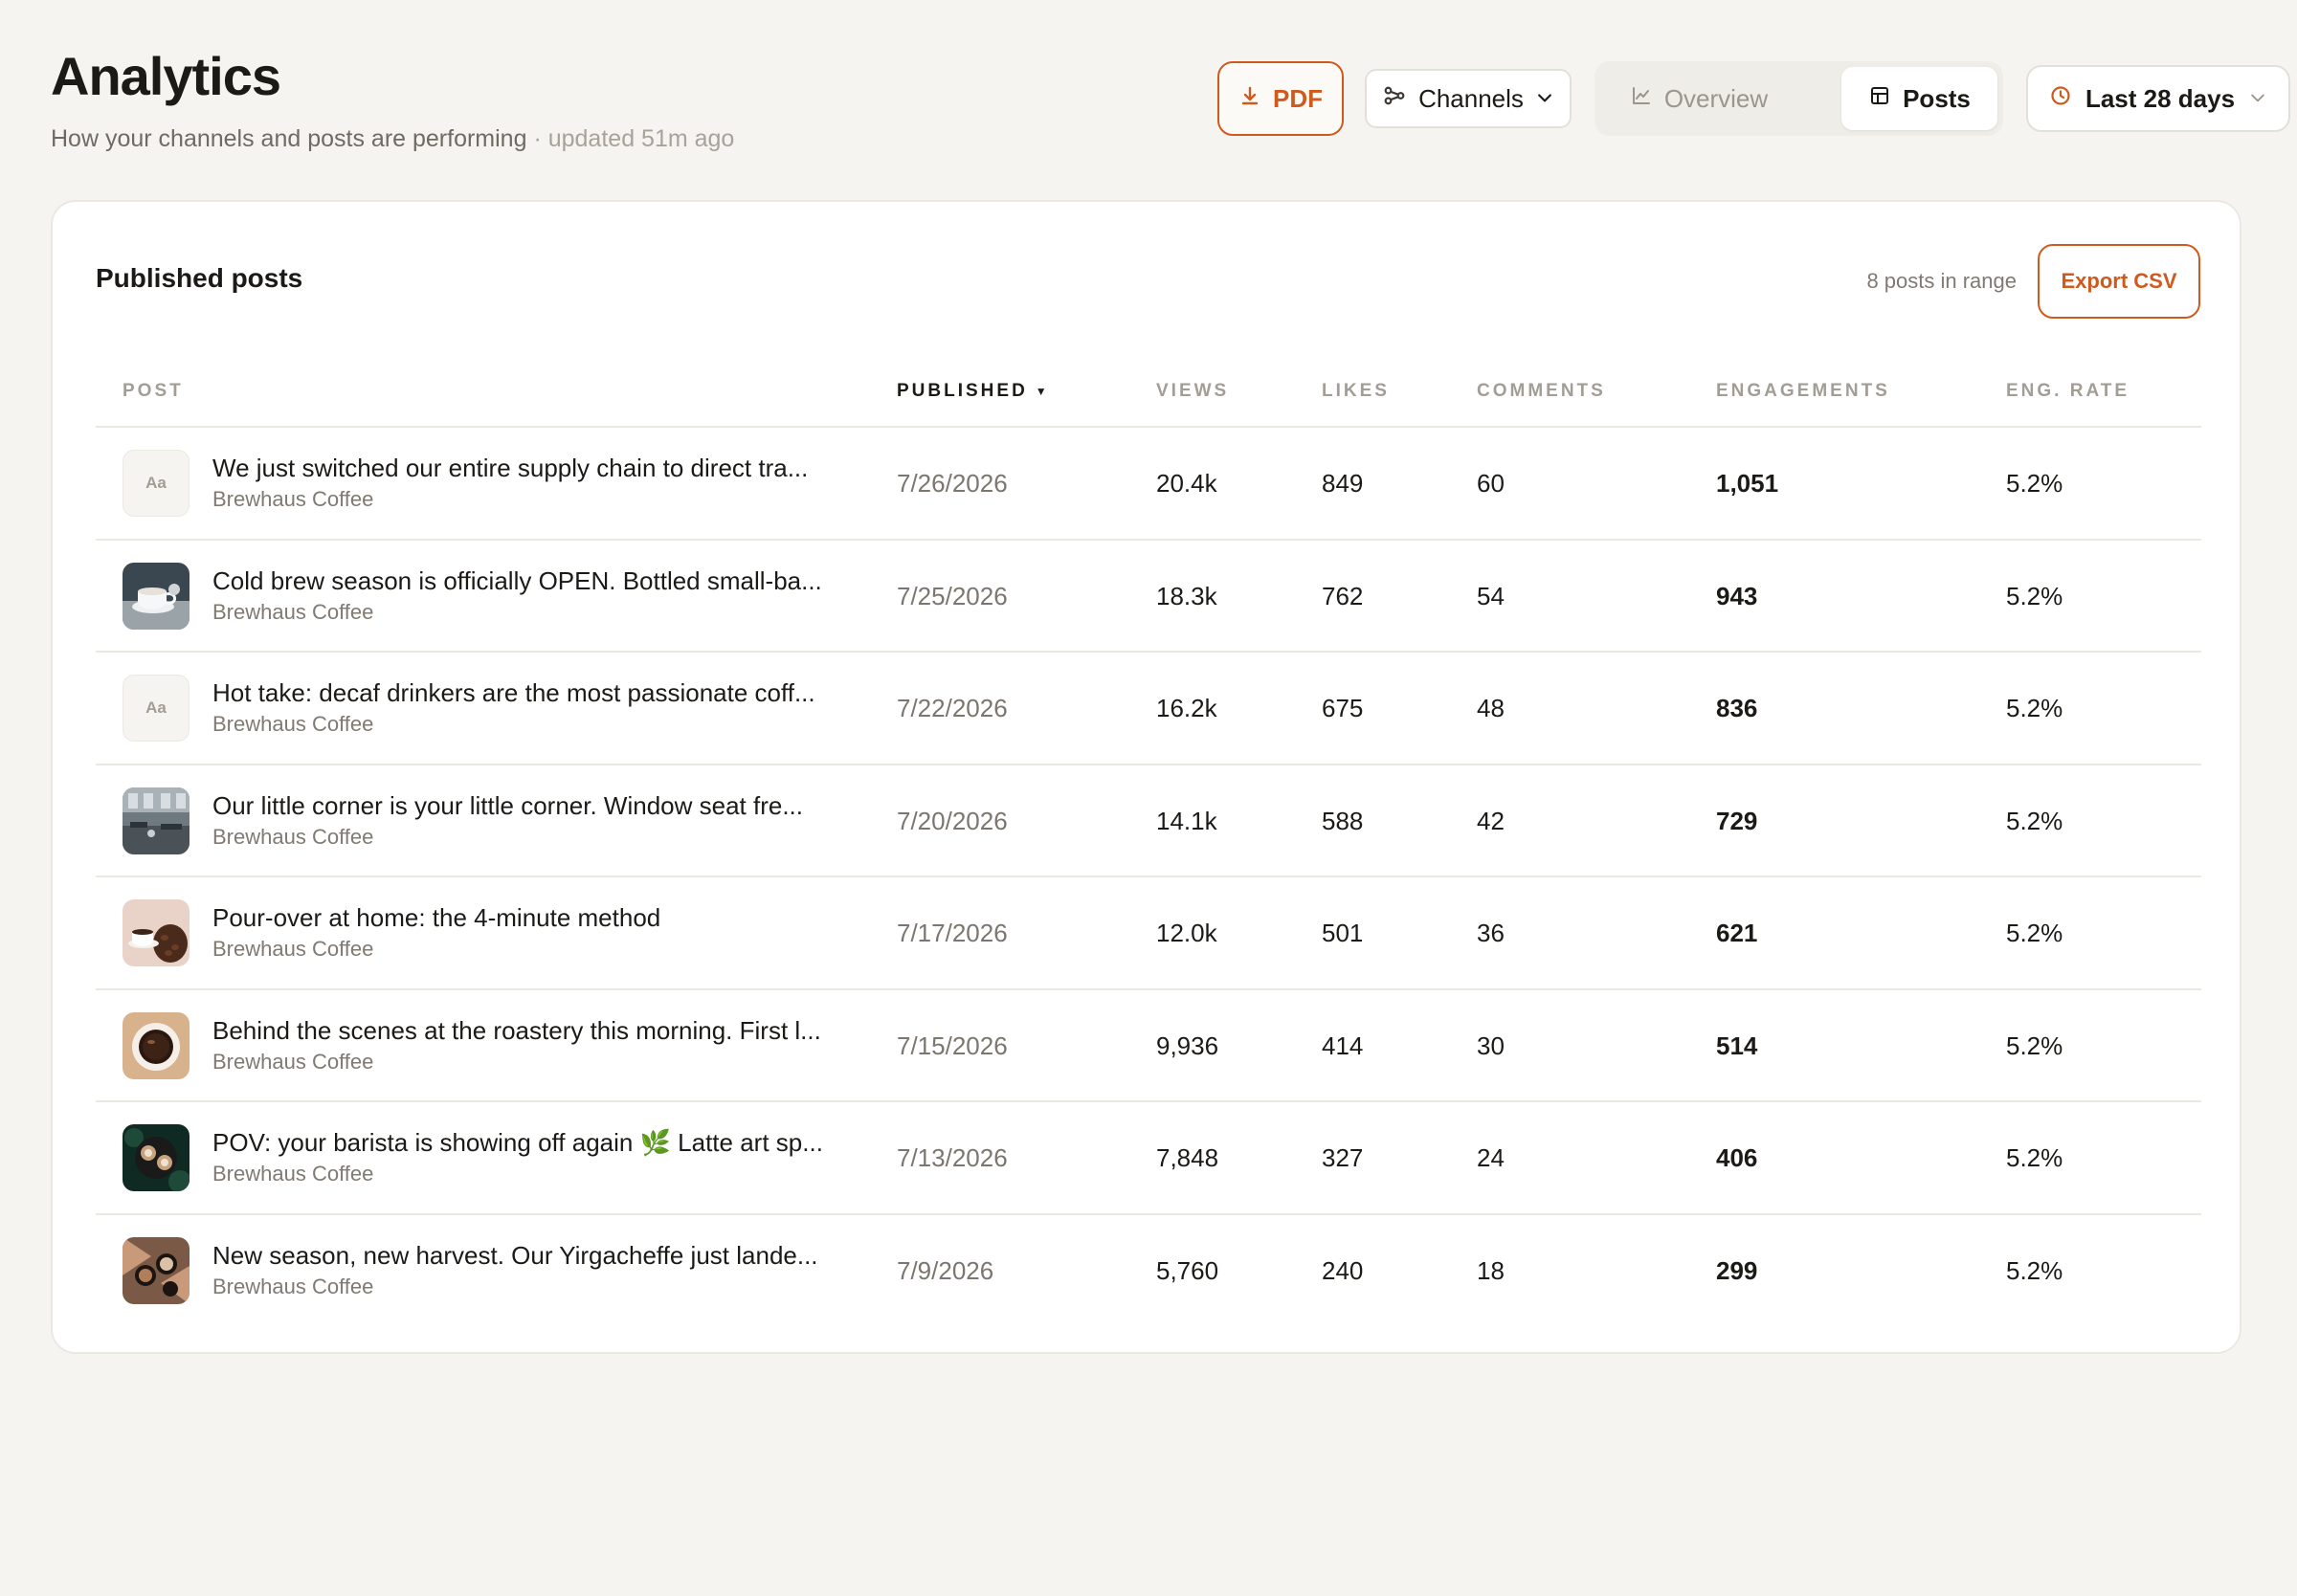 The width and height of the screenshot is (2297, 1596). What do you see at coordinates (523, 918) in the screenshot?
I see `post-title: Pour-over at home: the 4-minute method` at bounding box center [523, 918].